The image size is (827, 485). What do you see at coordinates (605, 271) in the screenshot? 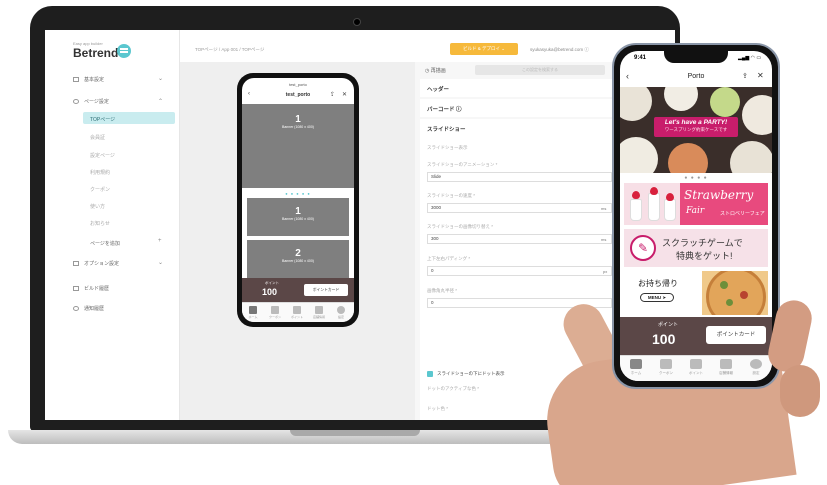
I see `padding-unit: px` at bounding box center [605, 271].